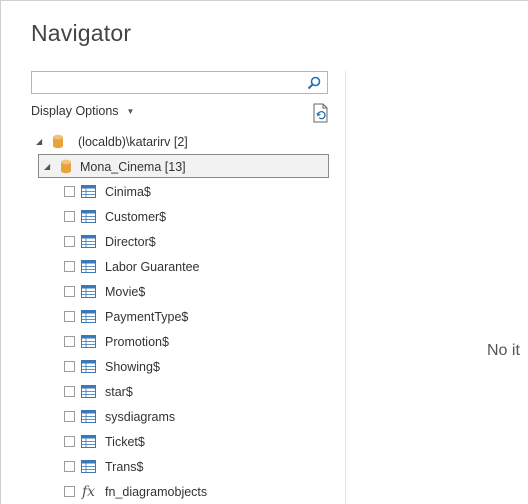 This screenshot has height=504, width=528. I want to click on search-icon, so click(314, 83).